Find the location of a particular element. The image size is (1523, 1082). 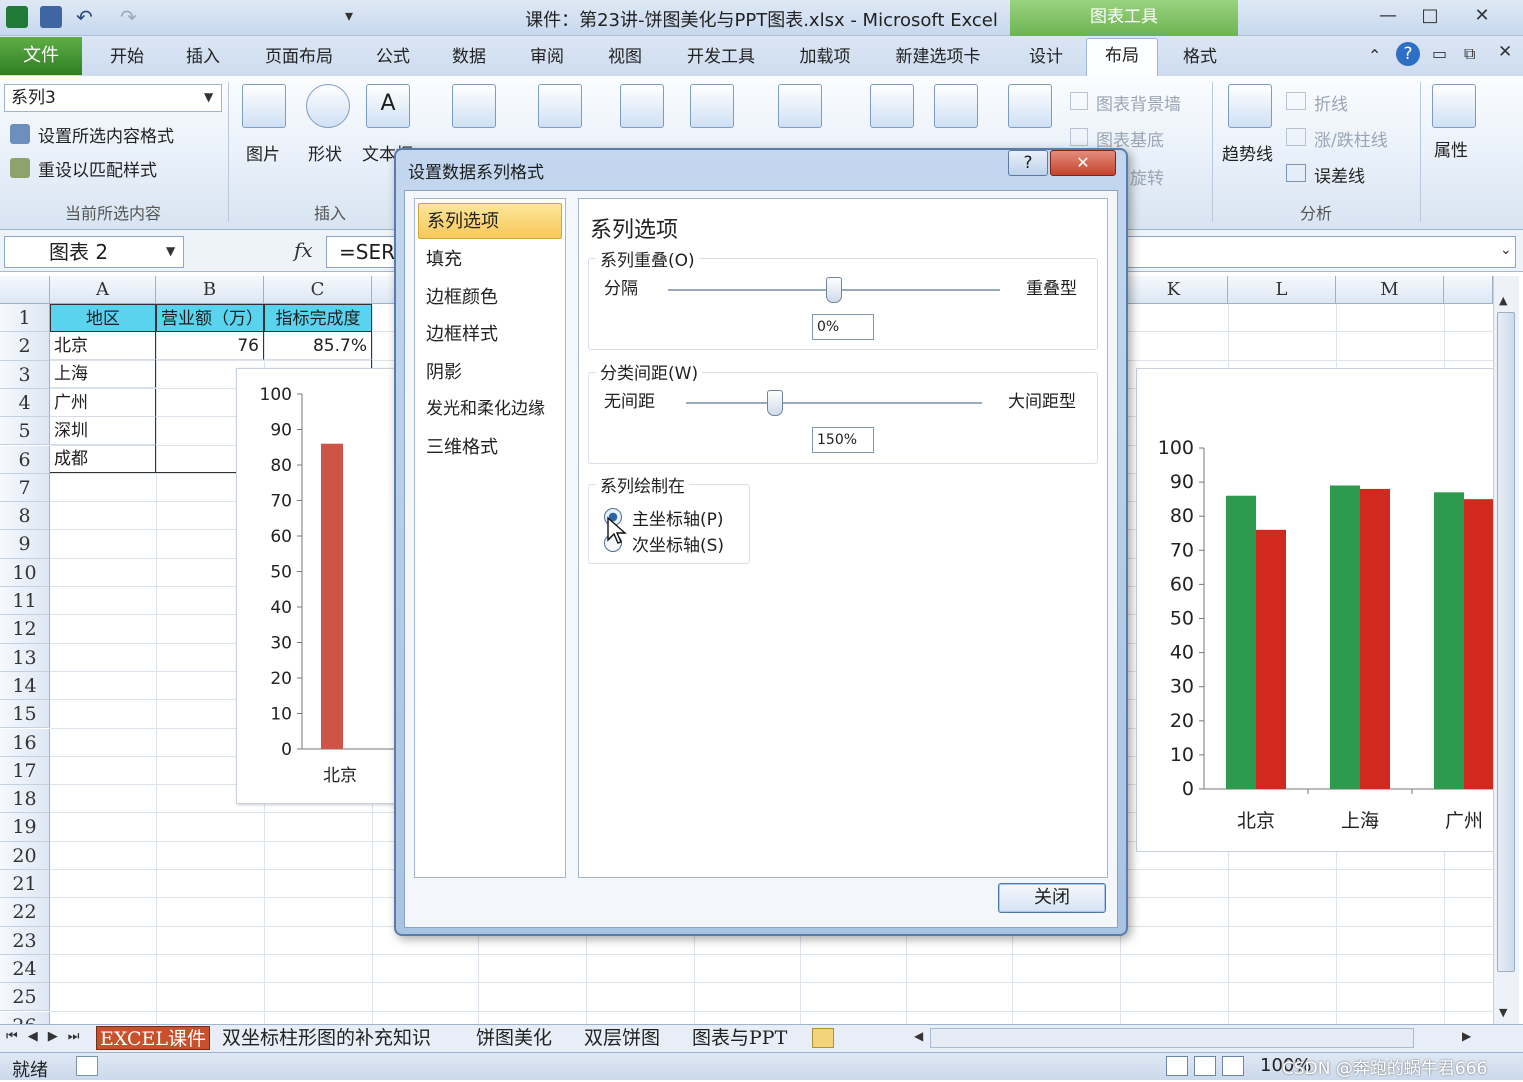

sheet-tab-dual-axis: 双坐标柱形图的补充知识 is located at coordinates (326, 1038).